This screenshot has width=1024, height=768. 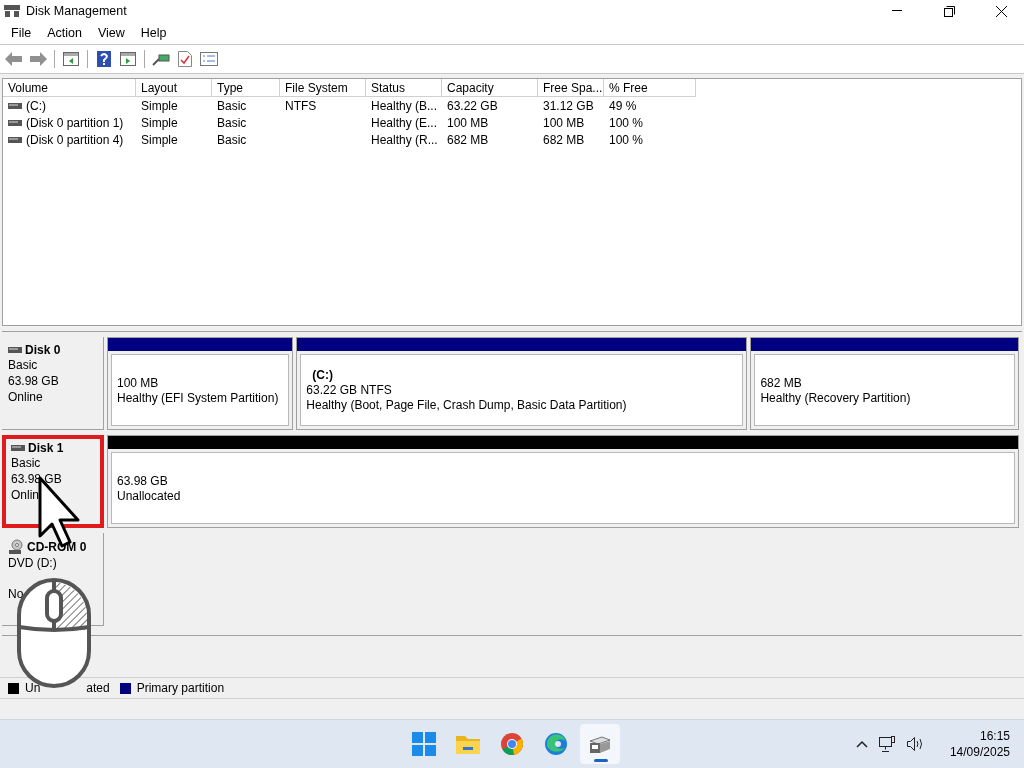 What do you see at coordinates (349, 390) in the screenshot?
I see `partition-info: 63.22 GB NTFS` at bounding box center [349, 390].